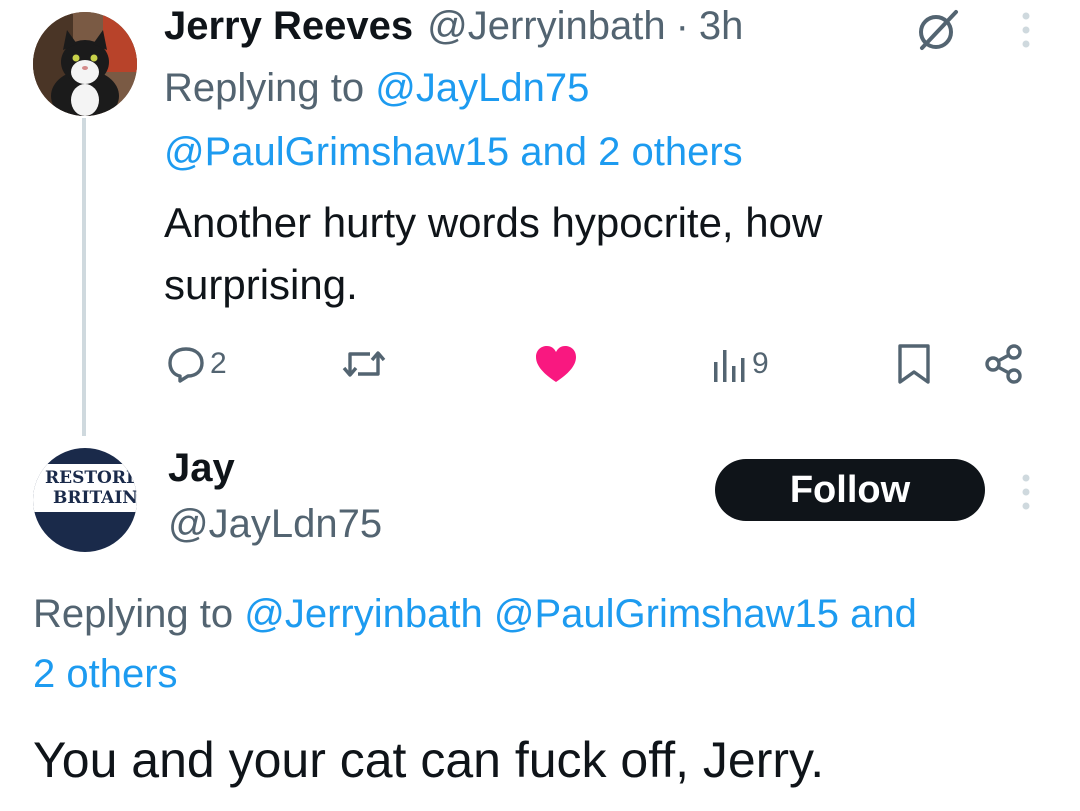 The width and height of the screenshot is (1080, 811). I want to click on tweet-header: Jerry Reeves @Jerryinbath · 3h, so click(504, 26).